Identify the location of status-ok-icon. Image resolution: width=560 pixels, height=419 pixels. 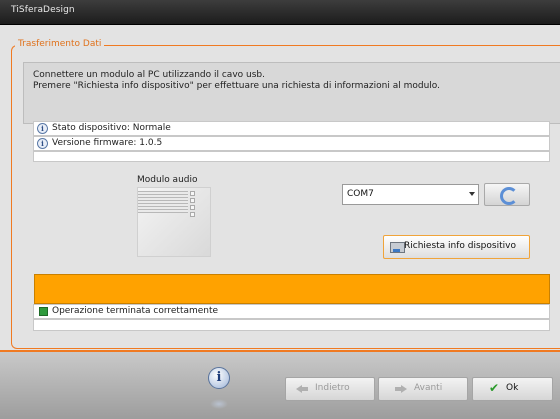
(43, 311).